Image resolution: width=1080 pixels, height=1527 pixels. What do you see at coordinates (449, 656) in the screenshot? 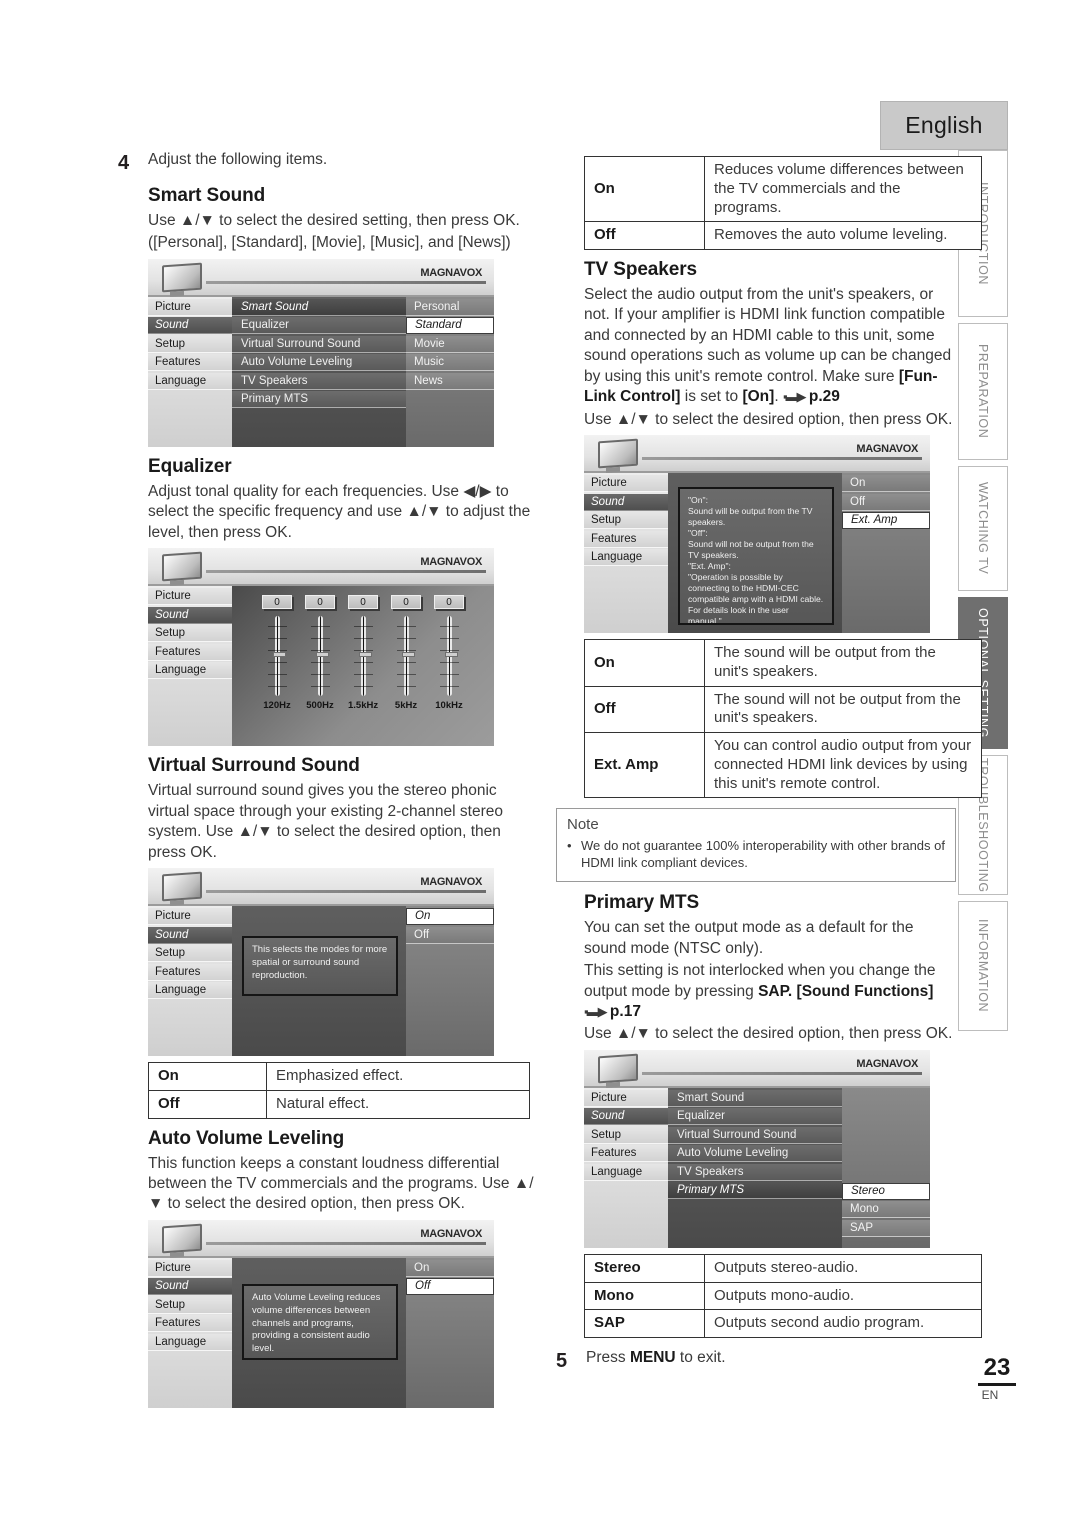
I see `eq-slider-10khz` at bounding box center [449, 656].